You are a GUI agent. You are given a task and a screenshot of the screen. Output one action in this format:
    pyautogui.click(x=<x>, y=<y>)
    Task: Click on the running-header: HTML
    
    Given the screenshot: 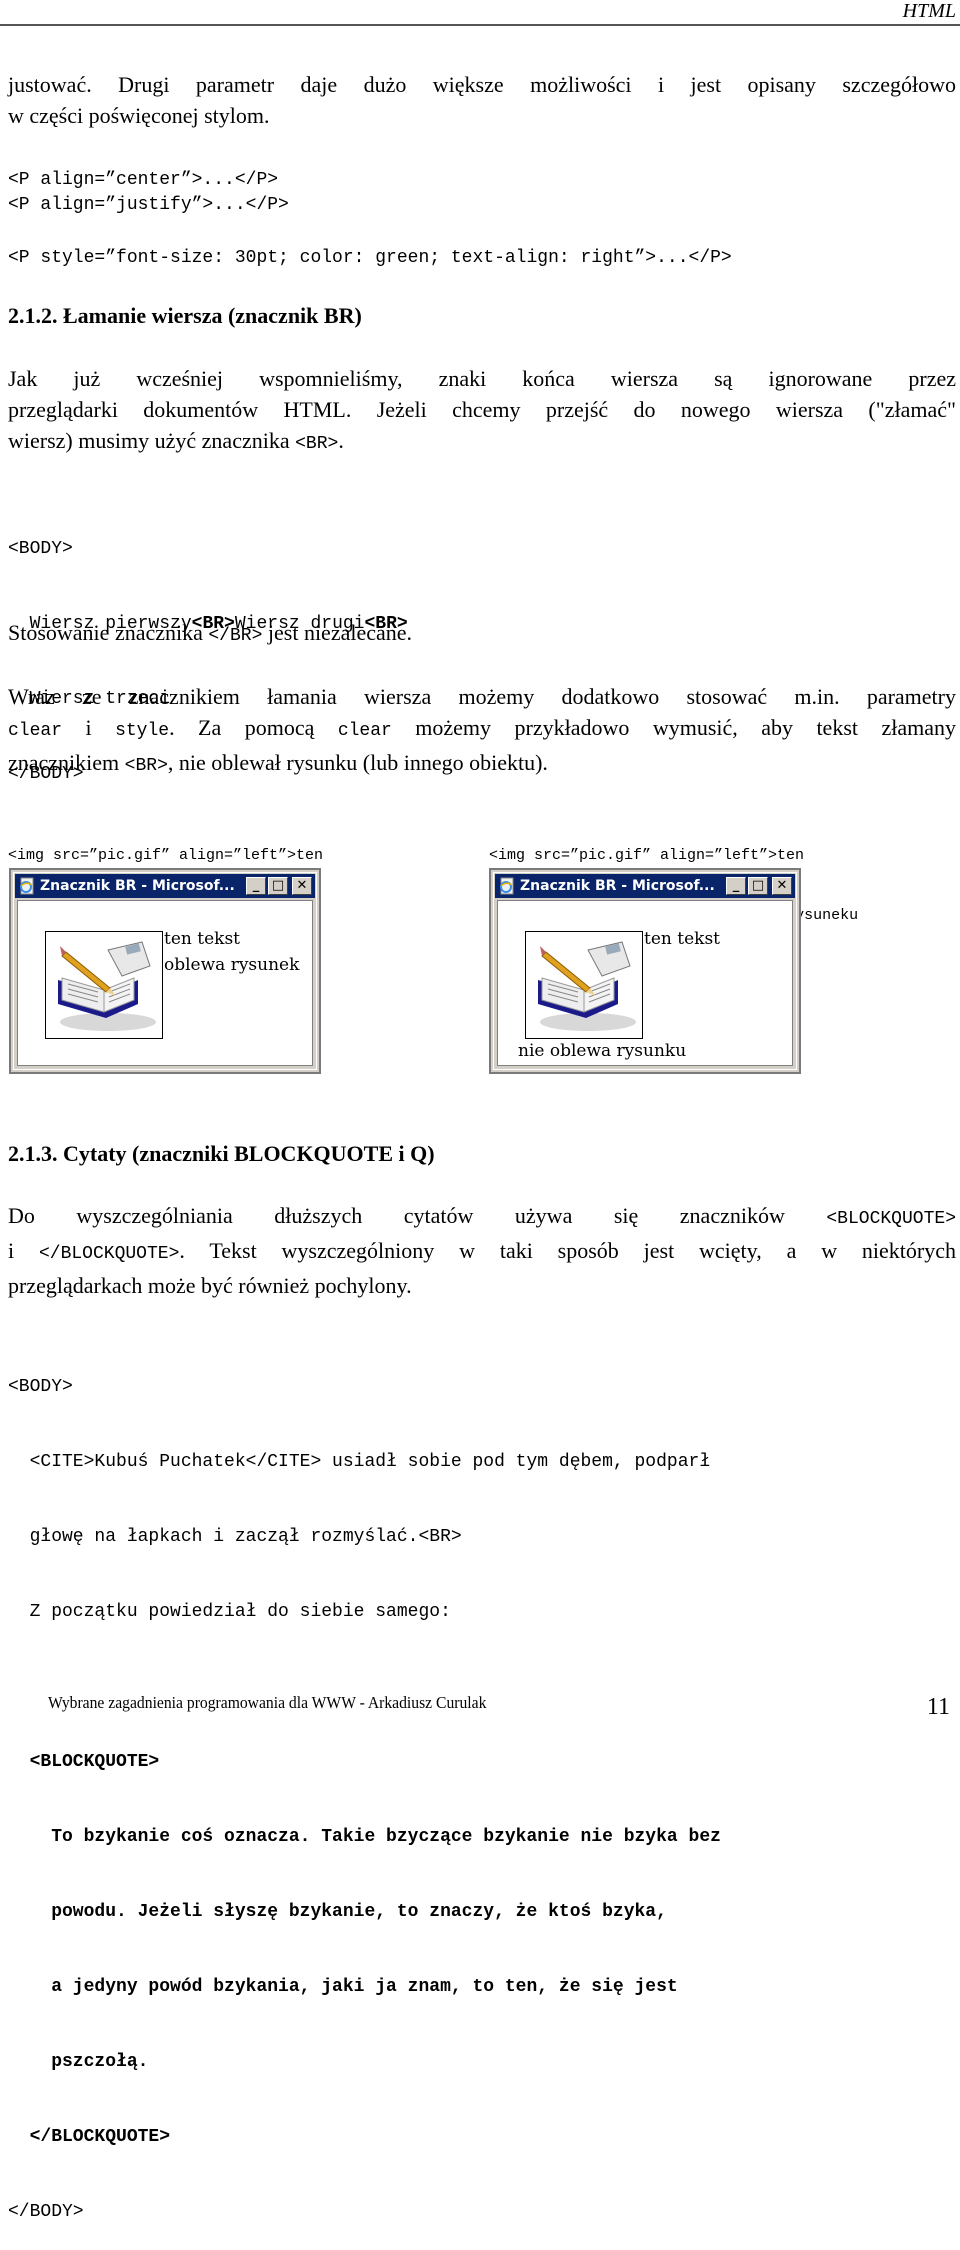 What is the action you would take?
    pyautogui.click(x=929, y=11)
    